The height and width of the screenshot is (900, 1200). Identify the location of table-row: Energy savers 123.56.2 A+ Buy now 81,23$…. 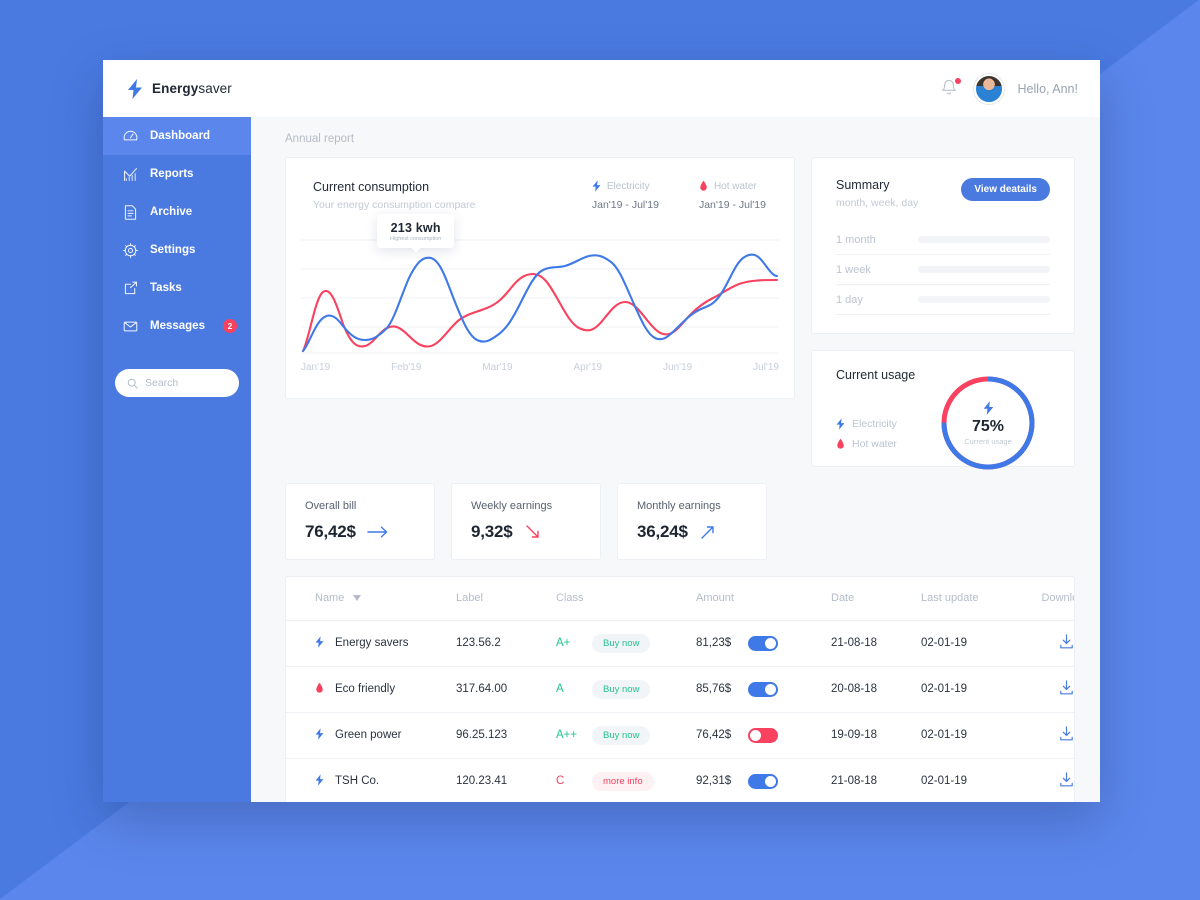
(680, 643).